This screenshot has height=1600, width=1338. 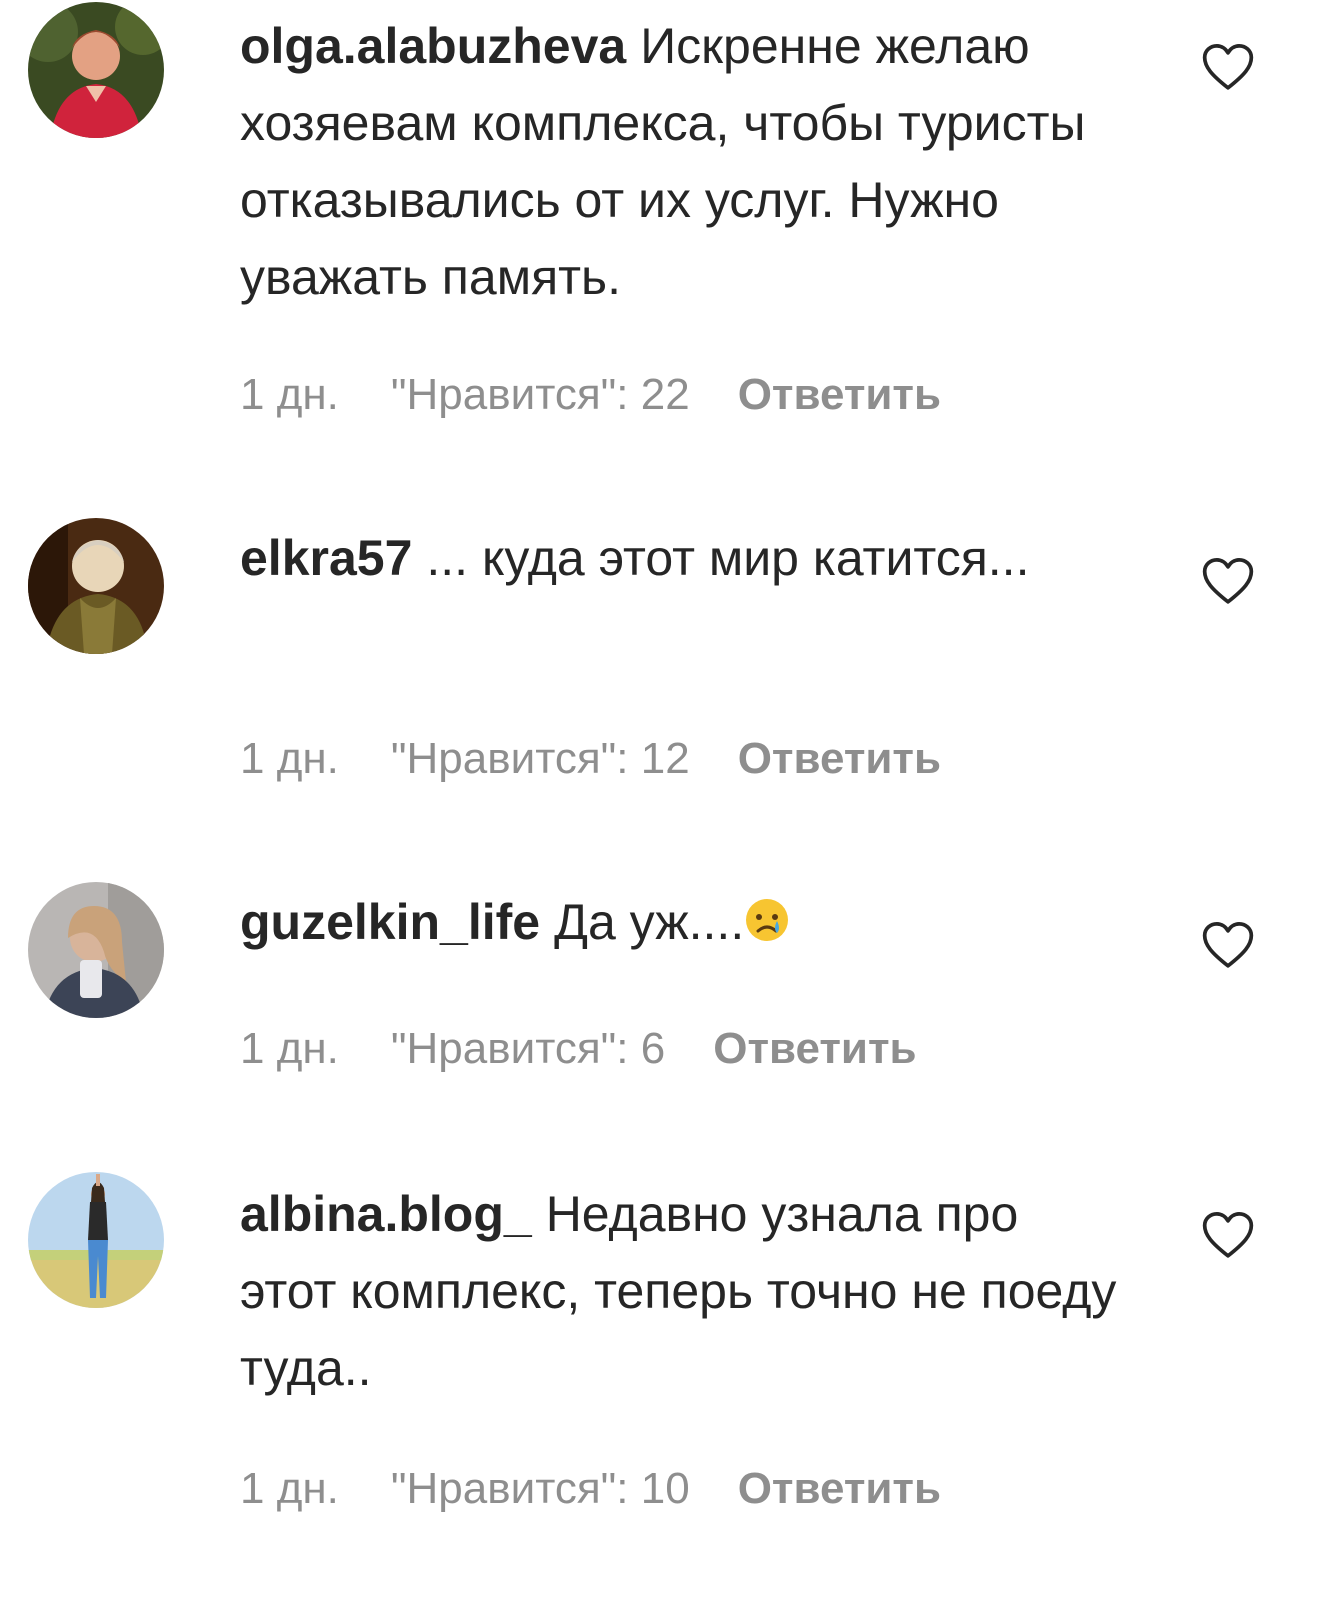 I want to click on comment-username: albina.blog_, so click(x=386, y=1214).